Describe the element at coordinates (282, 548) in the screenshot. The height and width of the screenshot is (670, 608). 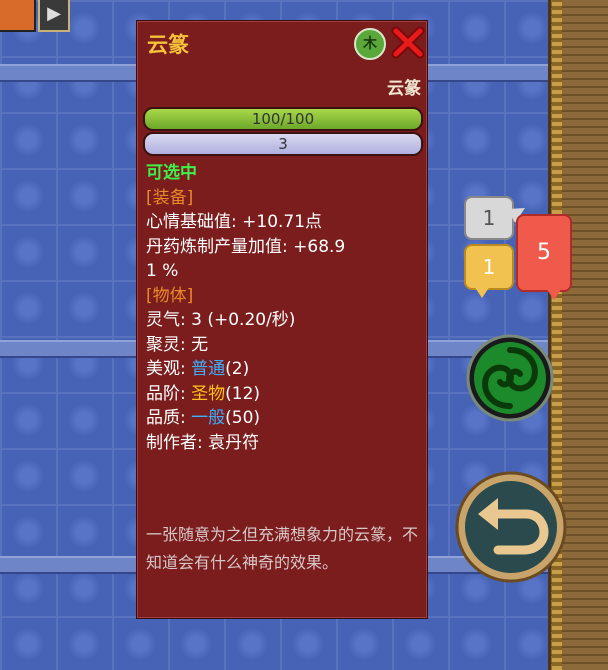
I see `item-description: 一张随意为之但充满想象力的云篆，不知道会有什么神奇的效果。` at that location.